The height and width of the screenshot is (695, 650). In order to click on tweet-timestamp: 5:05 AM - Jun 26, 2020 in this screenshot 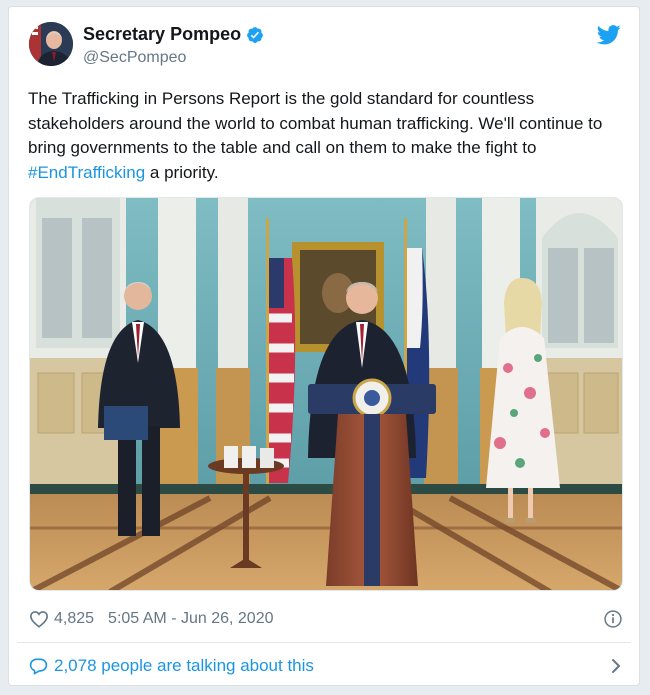, I will do `click(190, 619)`.